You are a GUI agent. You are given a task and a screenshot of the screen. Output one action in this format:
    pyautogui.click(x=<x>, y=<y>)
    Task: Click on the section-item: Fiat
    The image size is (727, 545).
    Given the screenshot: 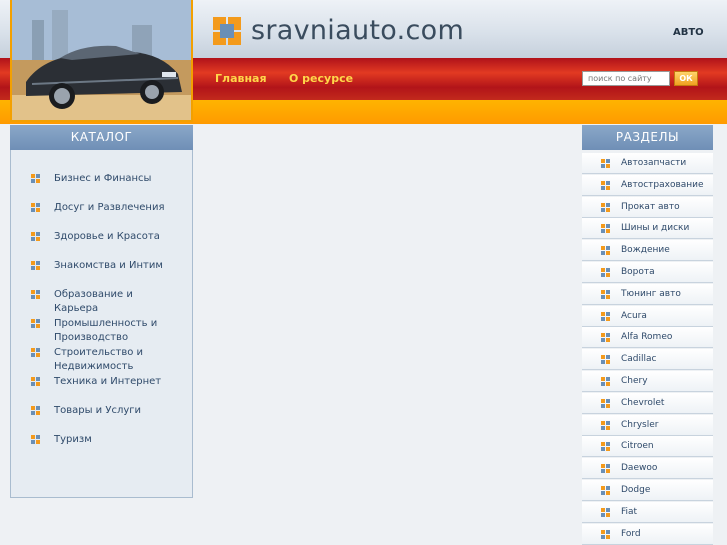 What is the action you would take?
    pyautogui.click(x=647, y=512)
    